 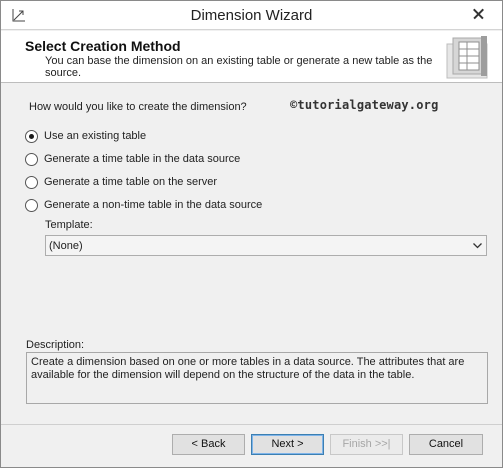 What do you see at coordinates (142, 159) in the screenshot?
I see `option-label: Generate a time table in the data source` at bounding box center [142, 159].